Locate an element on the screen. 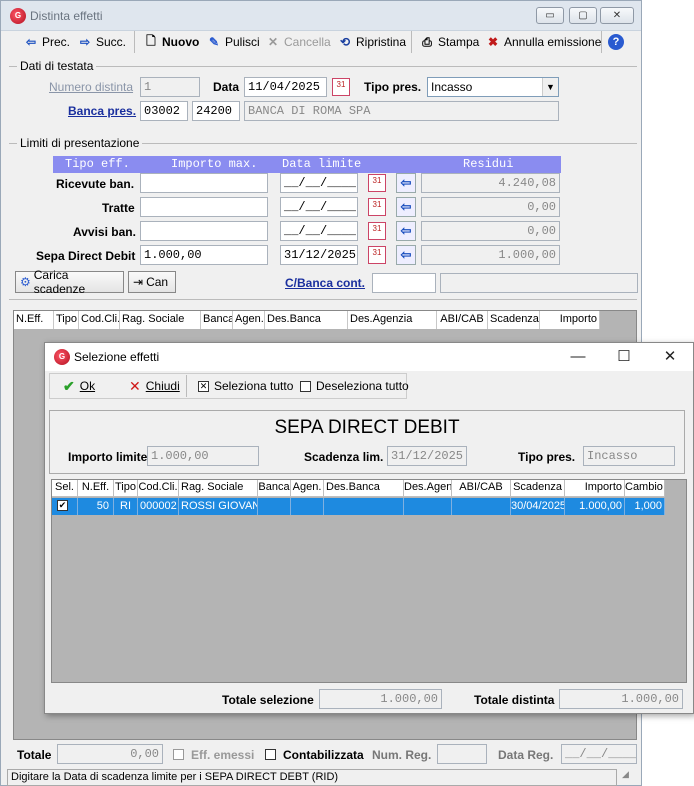 This screenshot has width=694, height=786. totale-distinta-label: Totale distinta is located at coordinates (514, 700).